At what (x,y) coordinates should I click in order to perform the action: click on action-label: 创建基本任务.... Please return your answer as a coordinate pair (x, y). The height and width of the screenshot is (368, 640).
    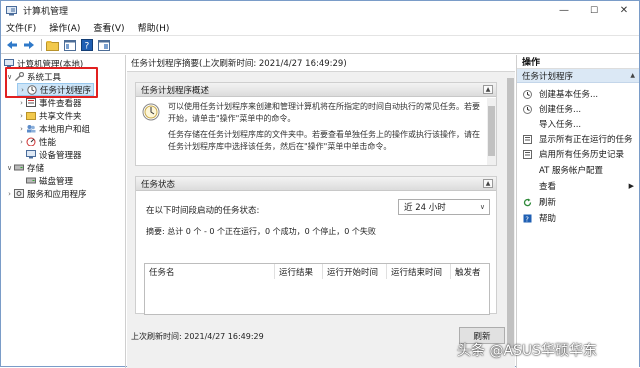
    Looking at the image, I should click on (569, 95).